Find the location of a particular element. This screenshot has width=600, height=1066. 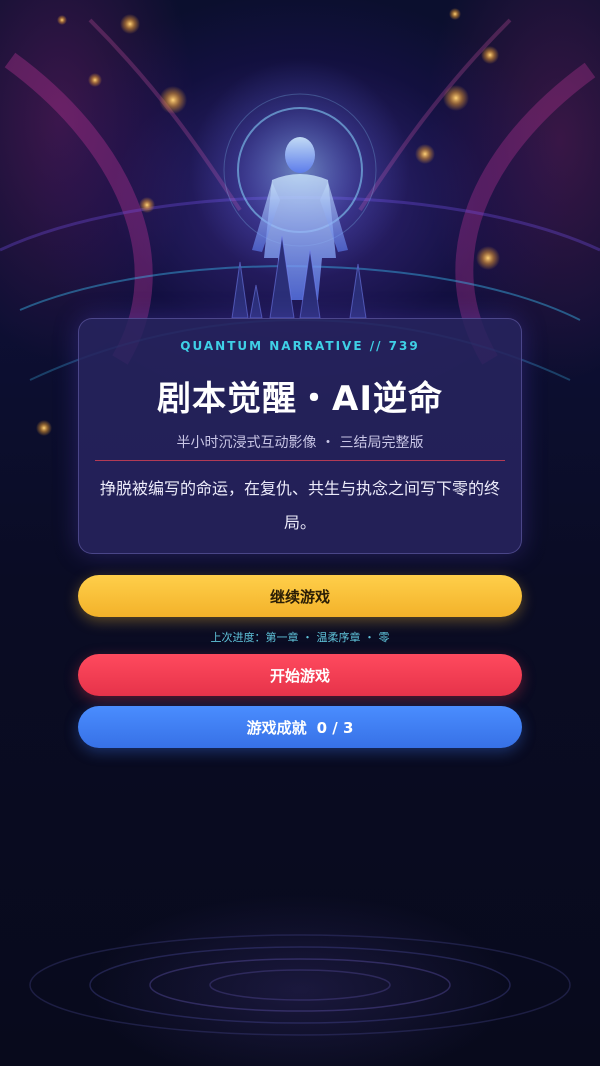

continue-game-button: 继续游戏 is located at coordinates (300, 596).